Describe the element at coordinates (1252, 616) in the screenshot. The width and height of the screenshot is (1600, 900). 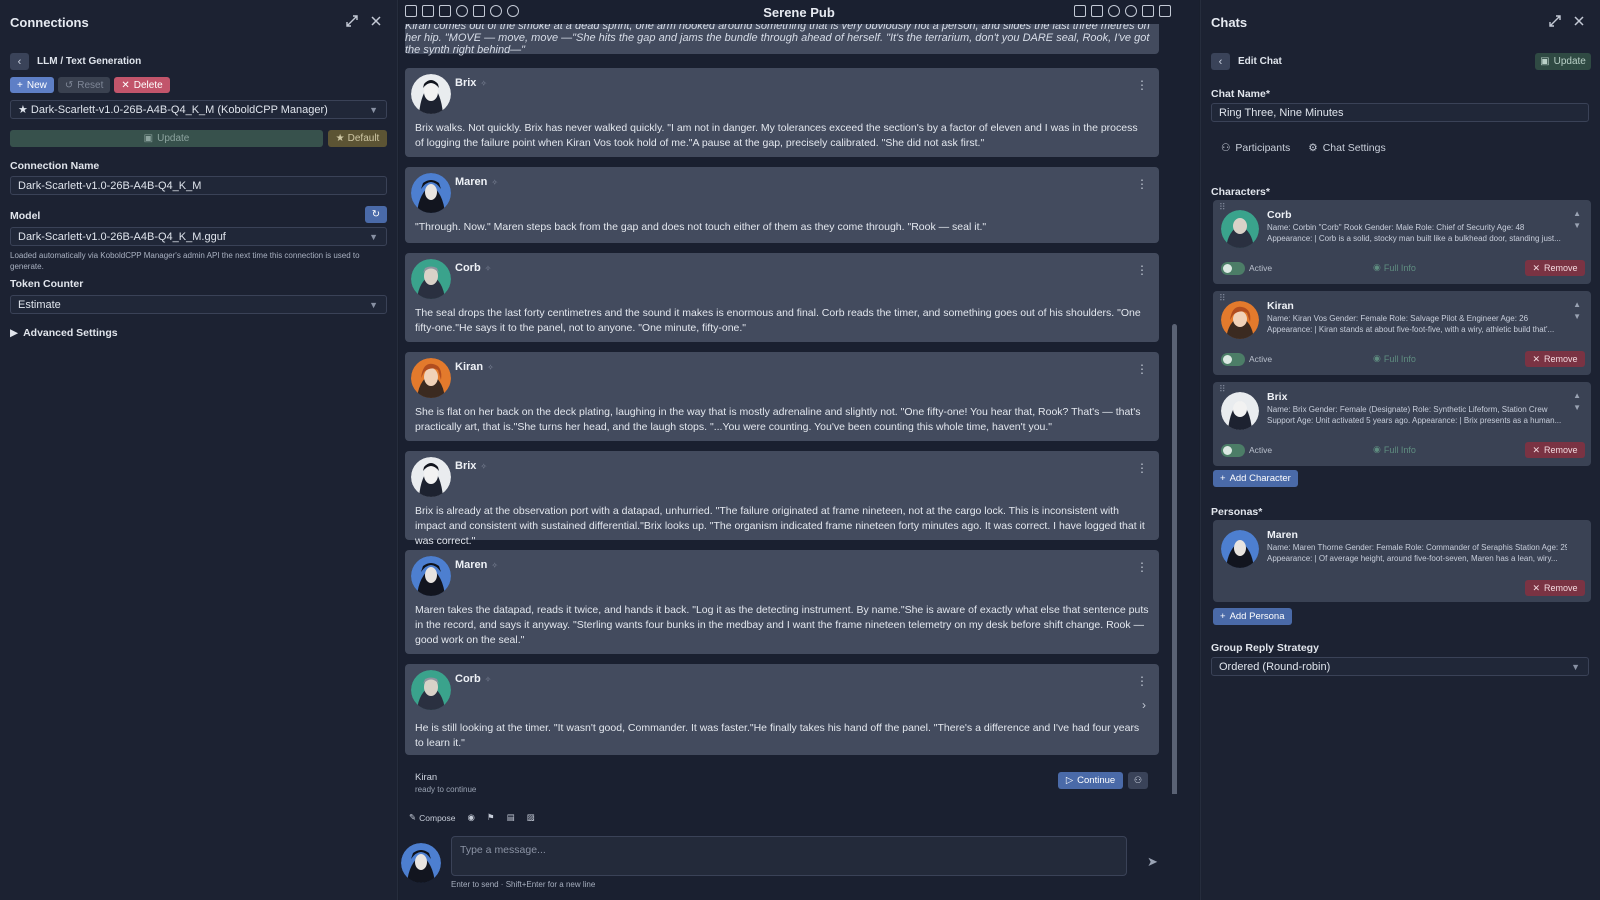
I see `add-persona-button: + Add Persona` at that location.